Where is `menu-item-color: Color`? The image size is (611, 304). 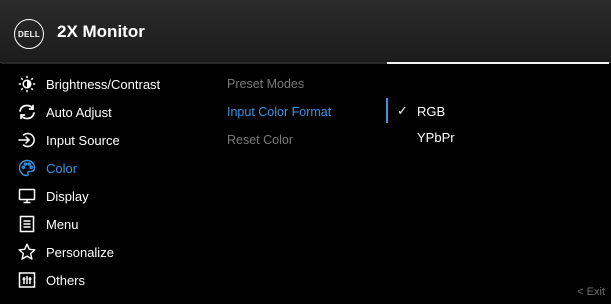 menu-item-color: Color is located at coordinates (113, 168).